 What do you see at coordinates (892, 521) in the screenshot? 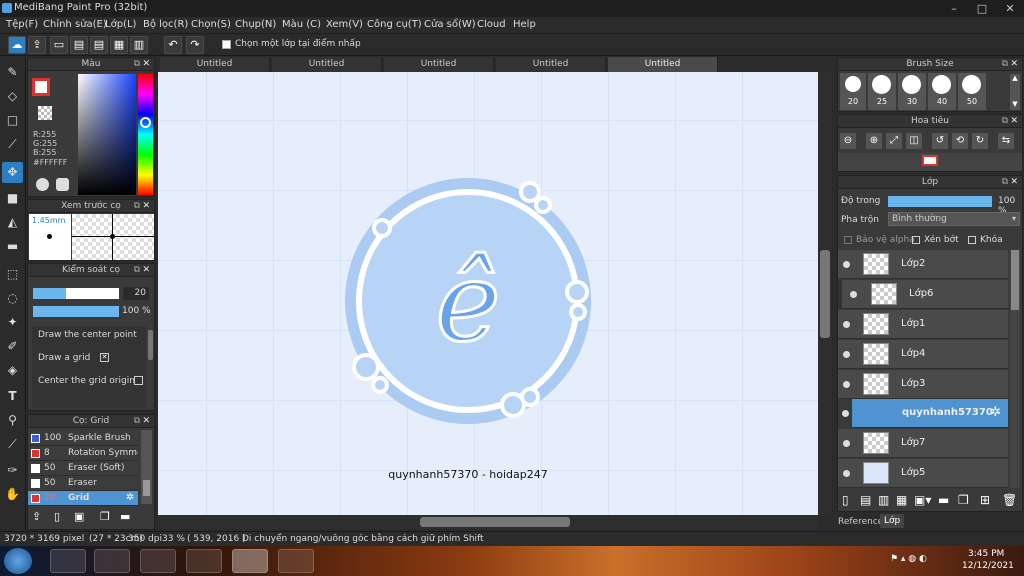
I see `tab-layer: Lớp` at bounding box center [892, 521].